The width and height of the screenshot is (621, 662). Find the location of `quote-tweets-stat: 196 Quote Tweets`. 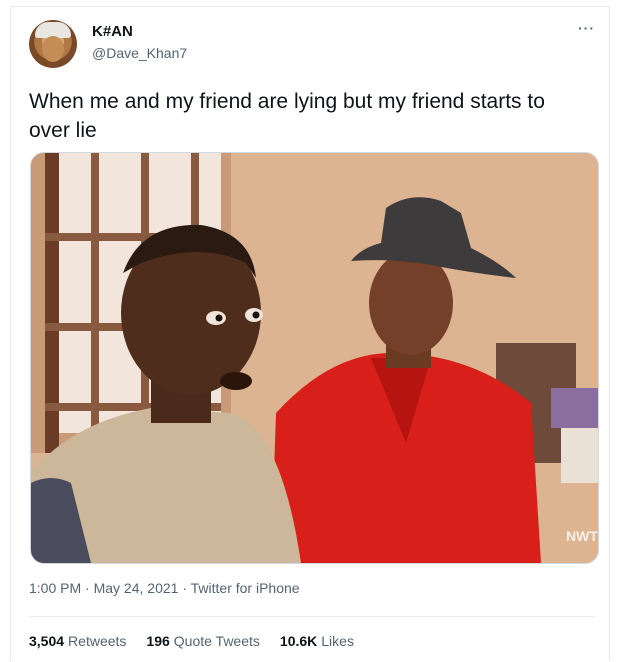

quote-tweets-stat: 196 Quote Tweets is located at coordinates (203, 641).